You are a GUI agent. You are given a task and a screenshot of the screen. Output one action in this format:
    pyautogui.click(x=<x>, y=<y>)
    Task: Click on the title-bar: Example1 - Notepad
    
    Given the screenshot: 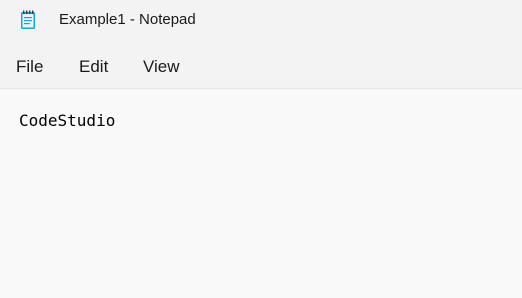 What is the action you would take?
    pyautogui.click(x=261, y=21)
    